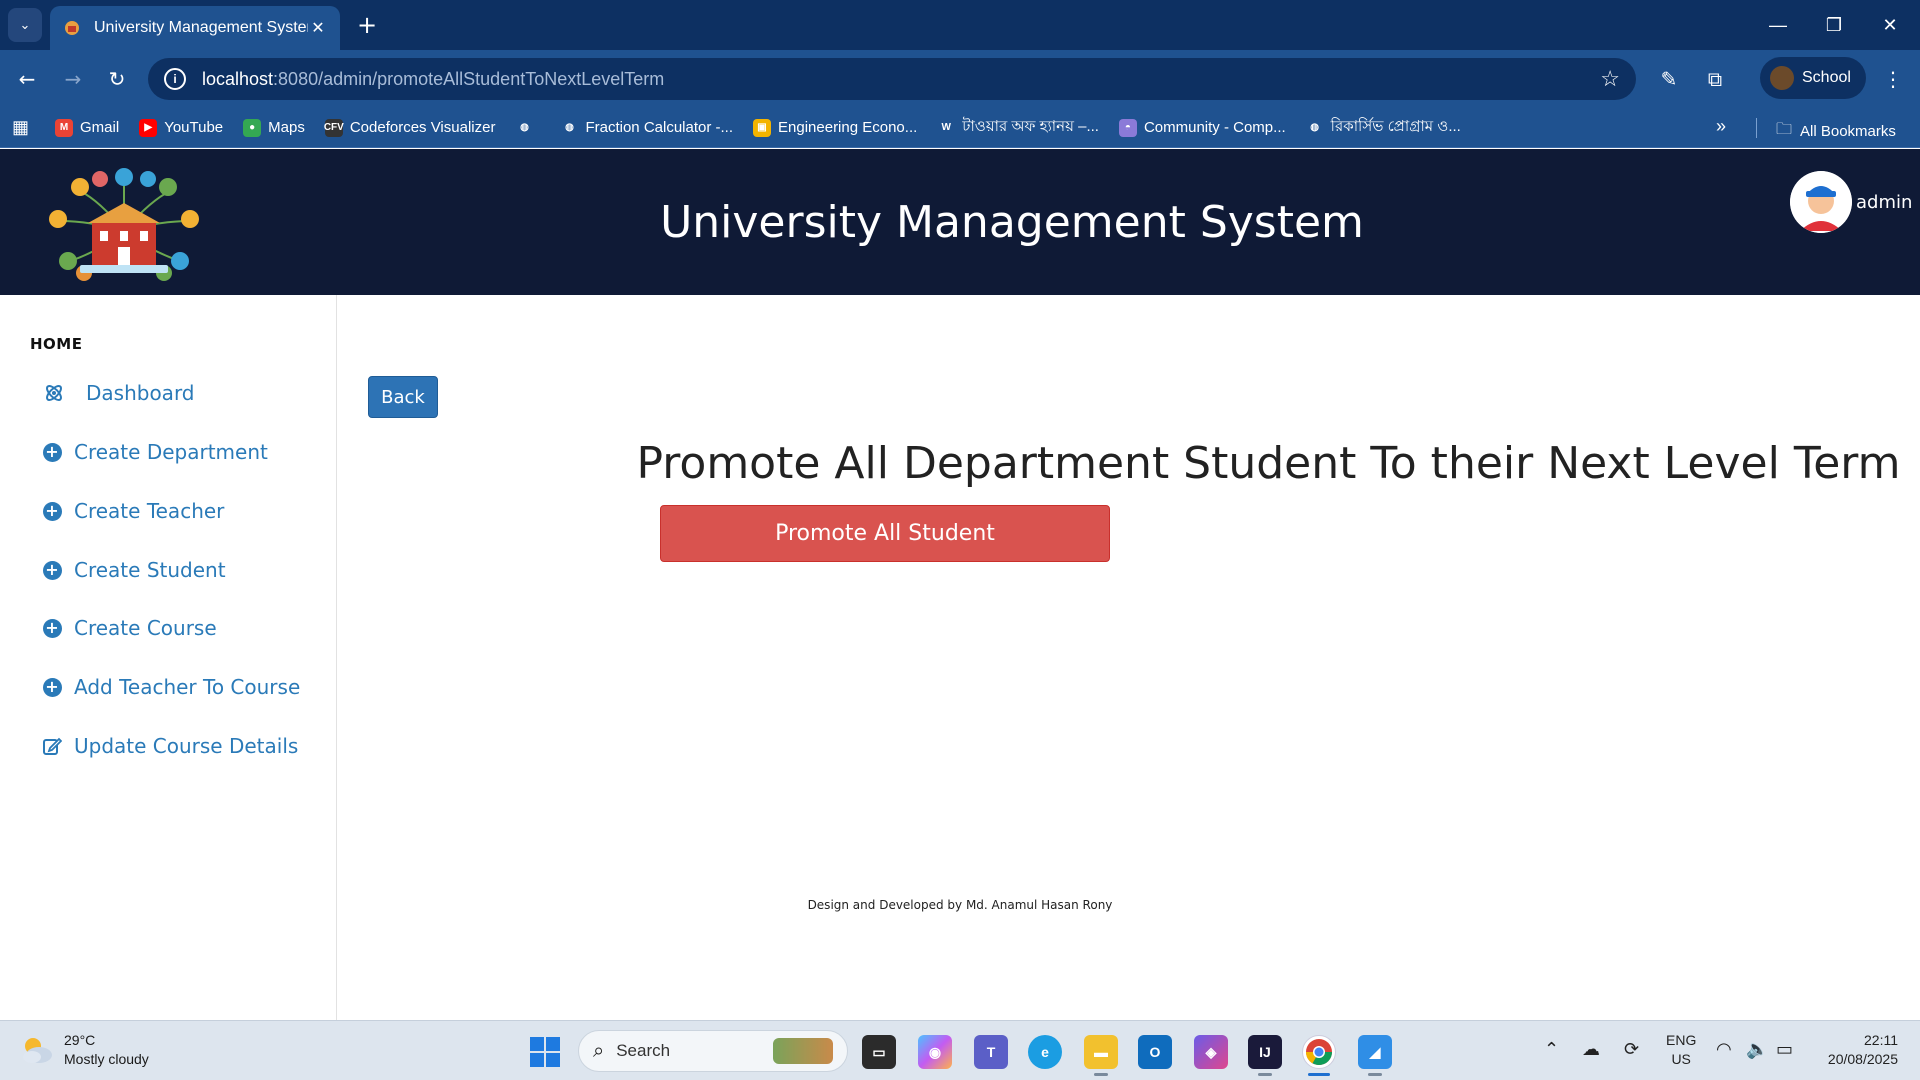 This screenshot has height=1080, width=1920. I want to click on dashboard-icon, so click(54, 393).